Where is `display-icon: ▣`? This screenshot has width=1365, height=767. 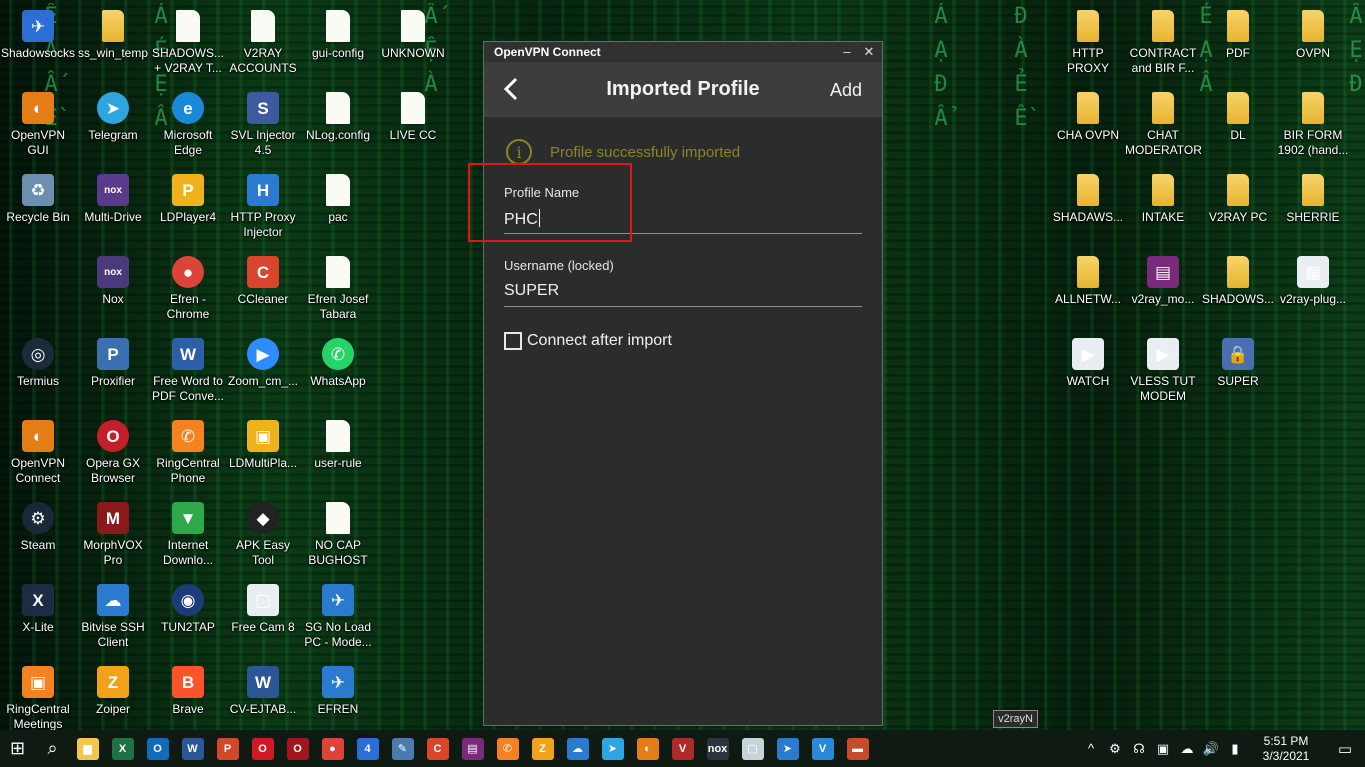
display-icon: ▣ is located at coordinates (1163, 749).